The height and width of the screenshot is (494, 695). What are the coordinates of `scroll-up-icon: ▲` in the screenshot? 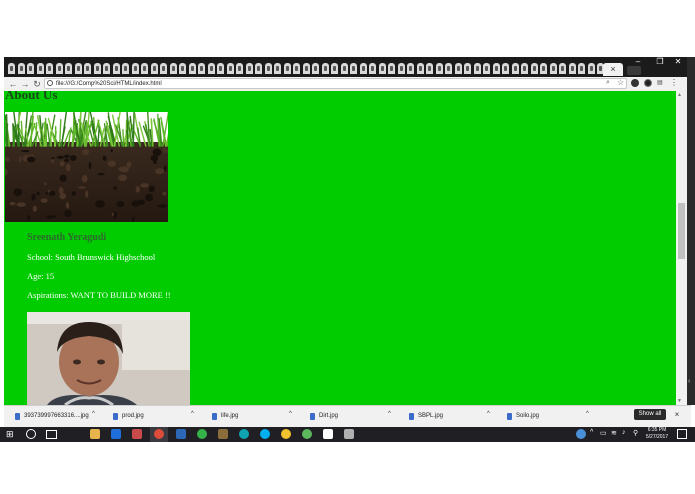 It's located at (679, 95).